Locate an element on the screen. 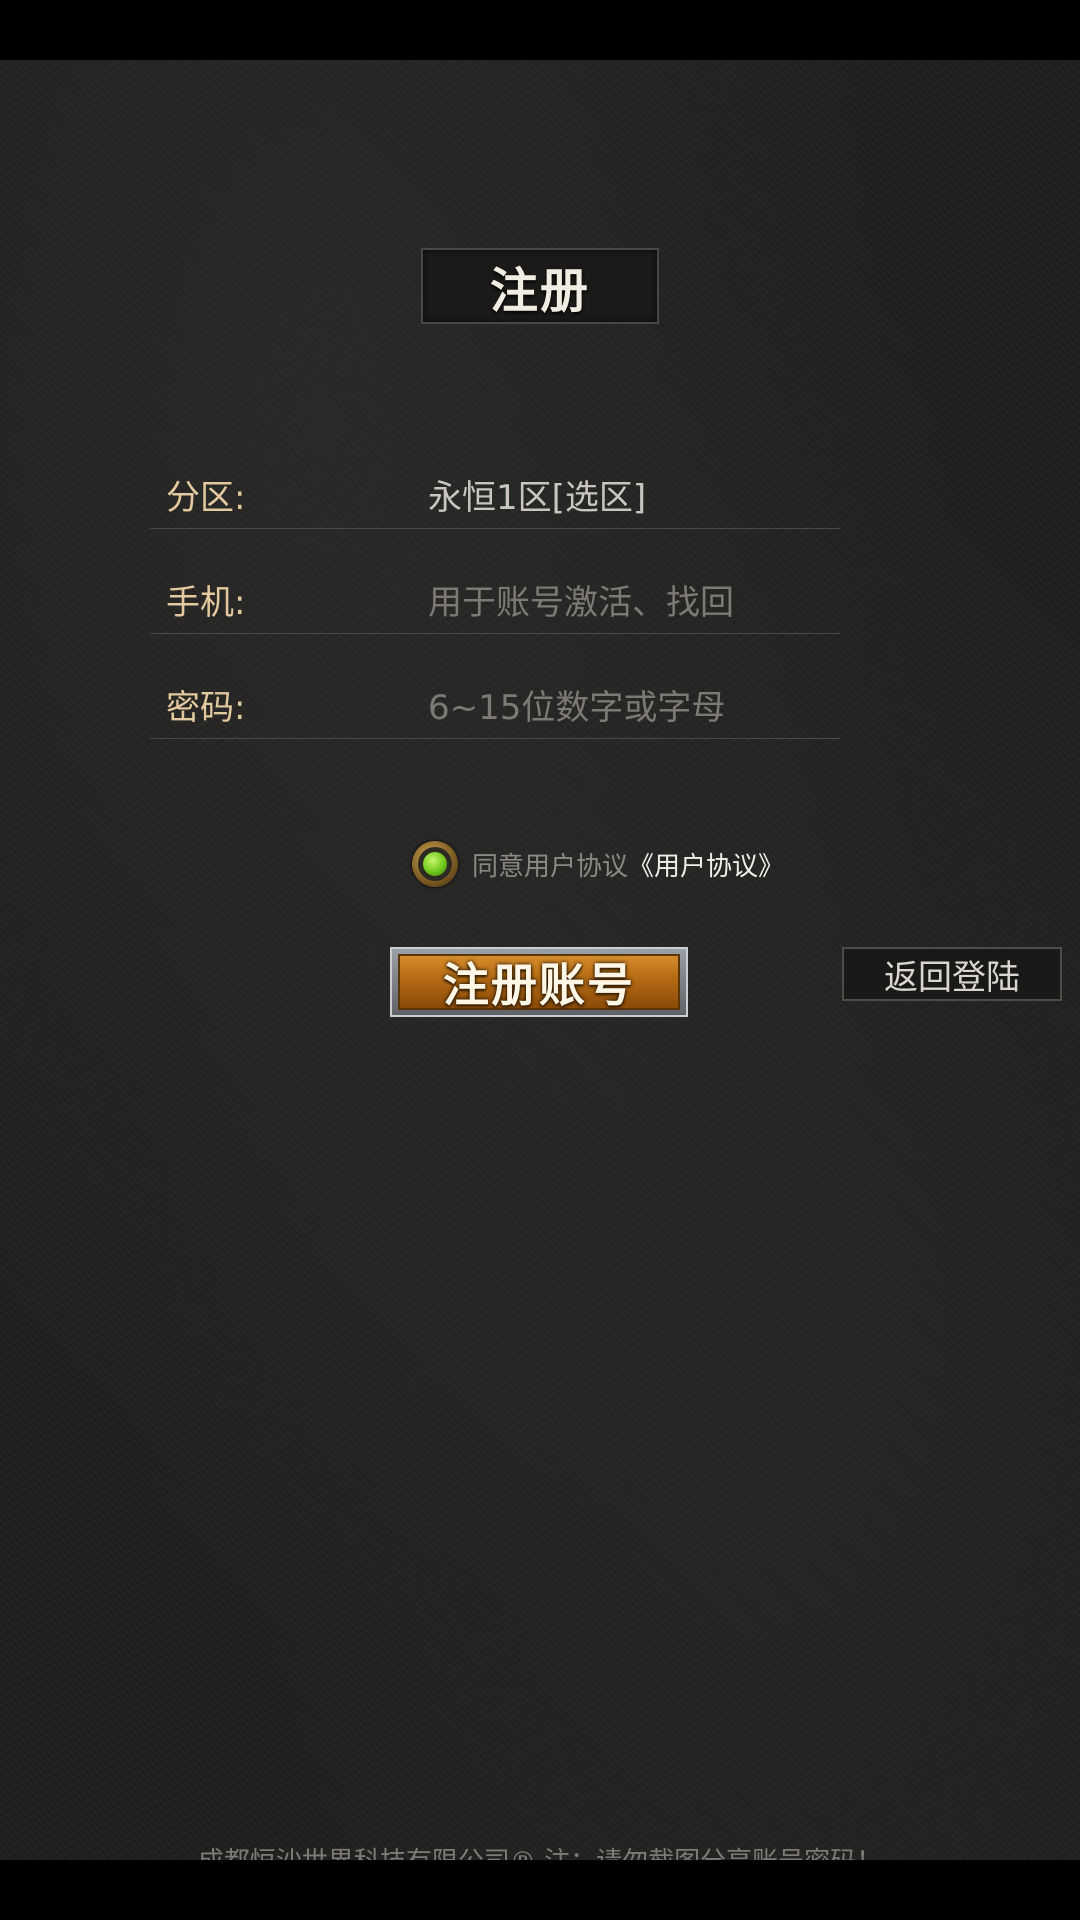 Image resolution: width=1080 pixels, height=1920 pixels. back-to-login-button: 返回登陆 is located at coordinates (952, 974).